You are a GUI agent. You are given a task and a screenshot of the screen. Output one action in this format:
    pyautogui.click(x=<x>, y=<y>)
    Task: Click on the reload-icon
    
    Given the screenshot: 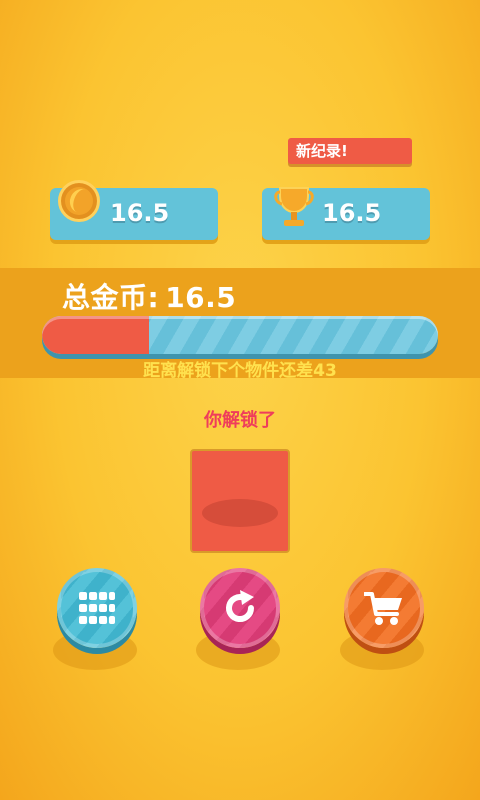 What is the action you would take?
    pyautogui.click(x=240, y=606)
    